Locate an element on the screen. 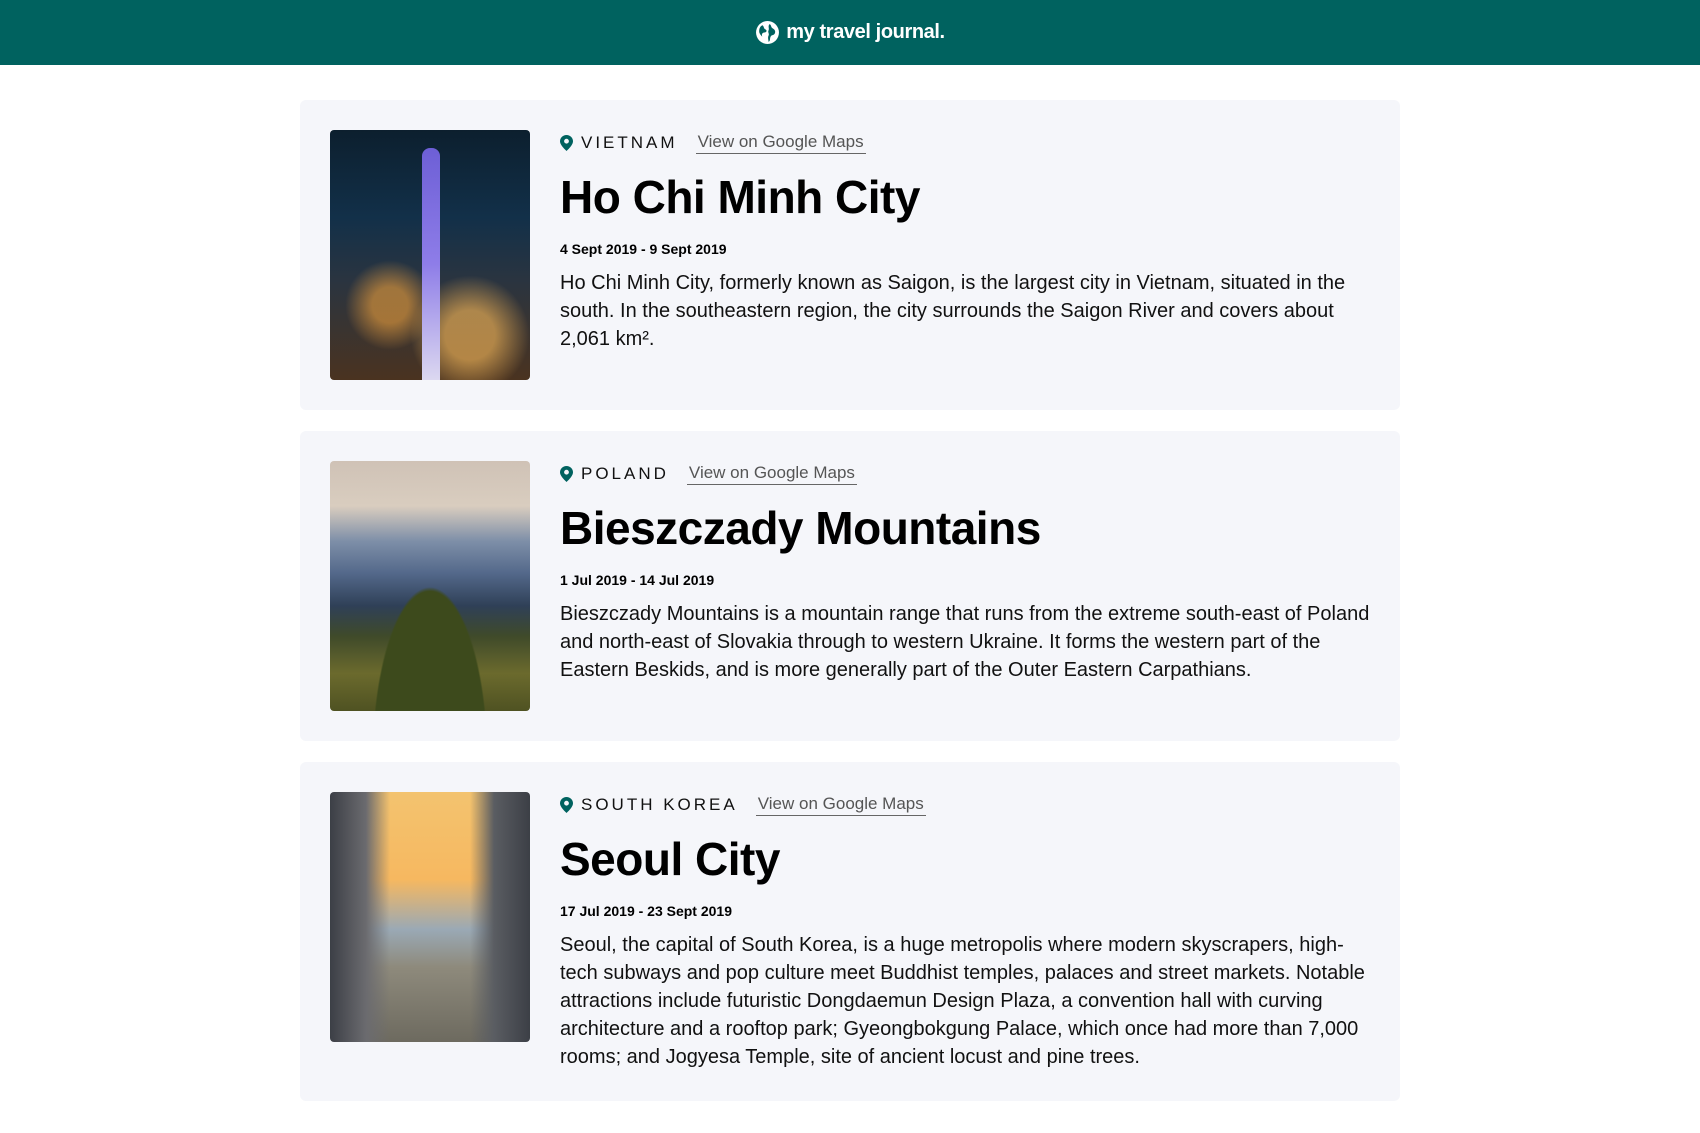 This screenshot has height=1133, width=1700. location-row: POLAND View on Google Maps is located at coordinates (965, 474).